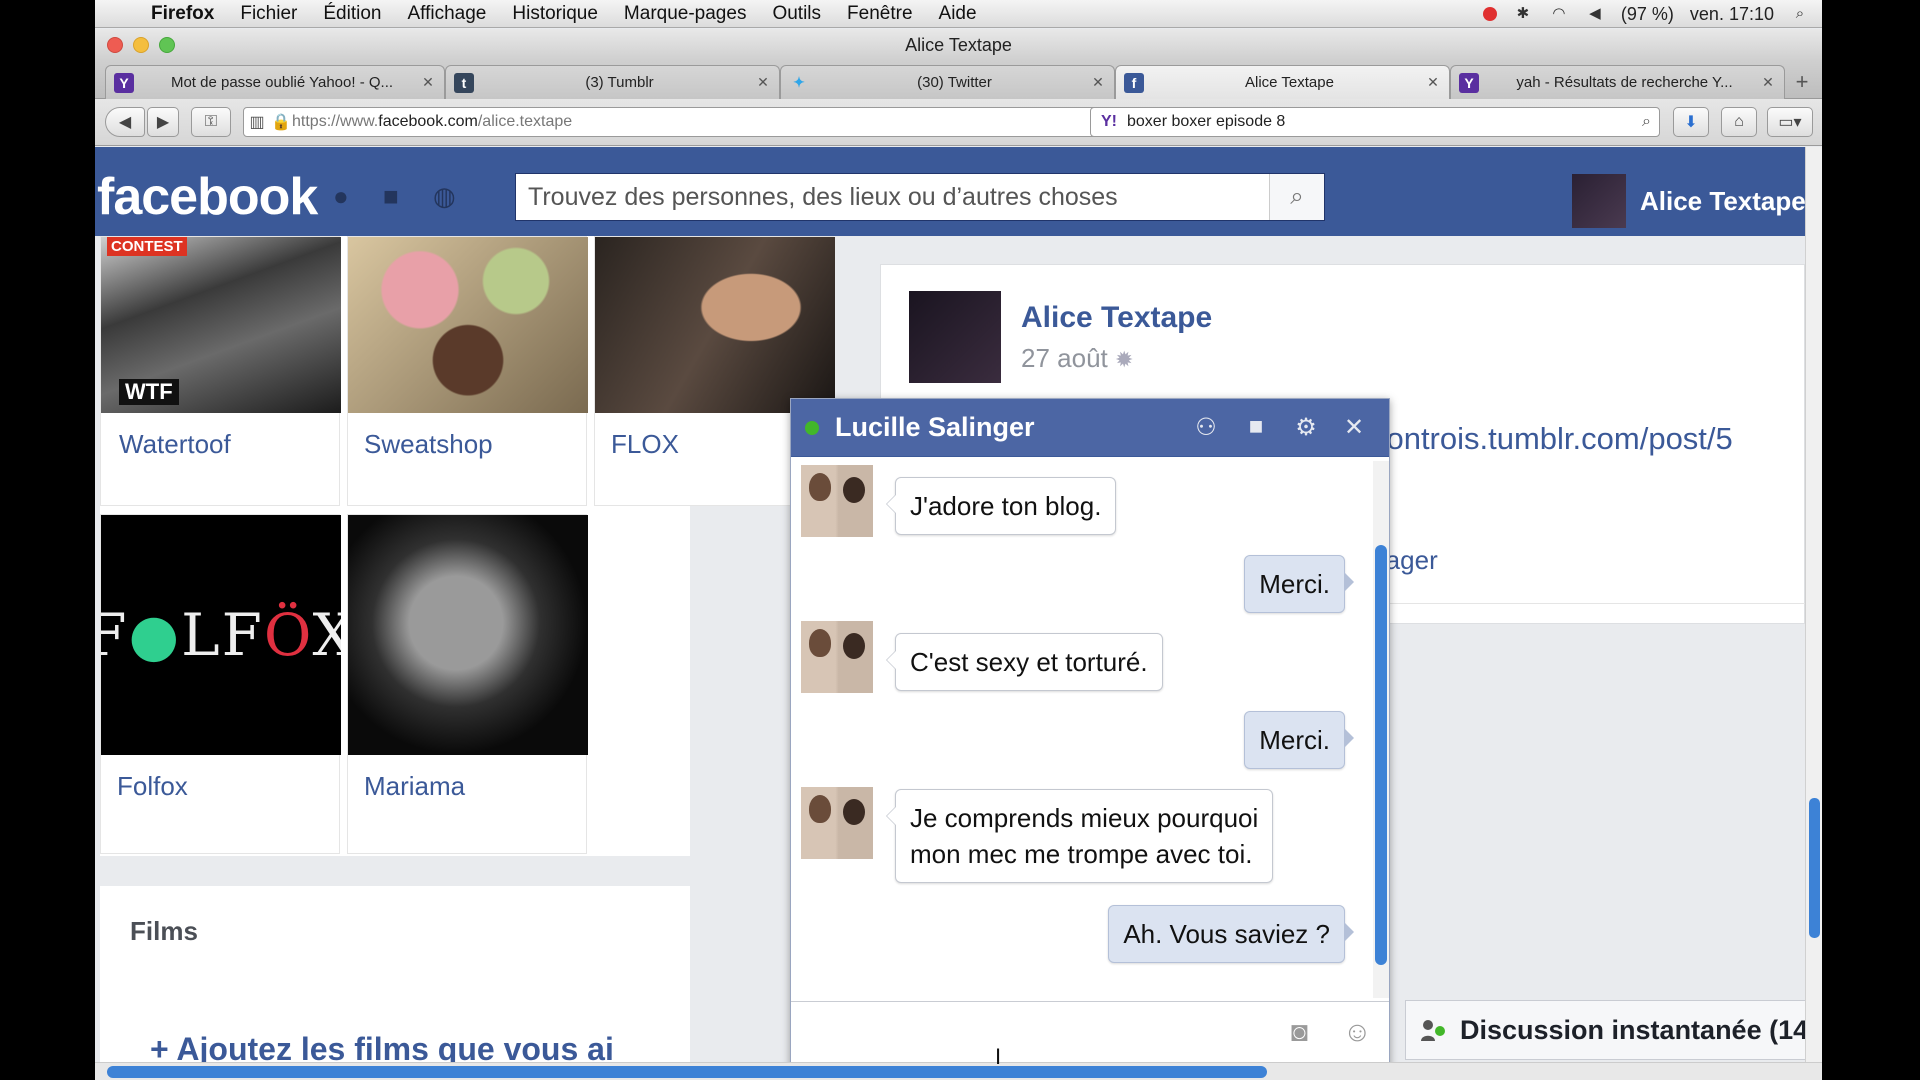 The height and width of the screenshot is (1080, 1920). I want to click on music-card-watertoof: CONTEST WTF Watertoof, so click(220, 371).